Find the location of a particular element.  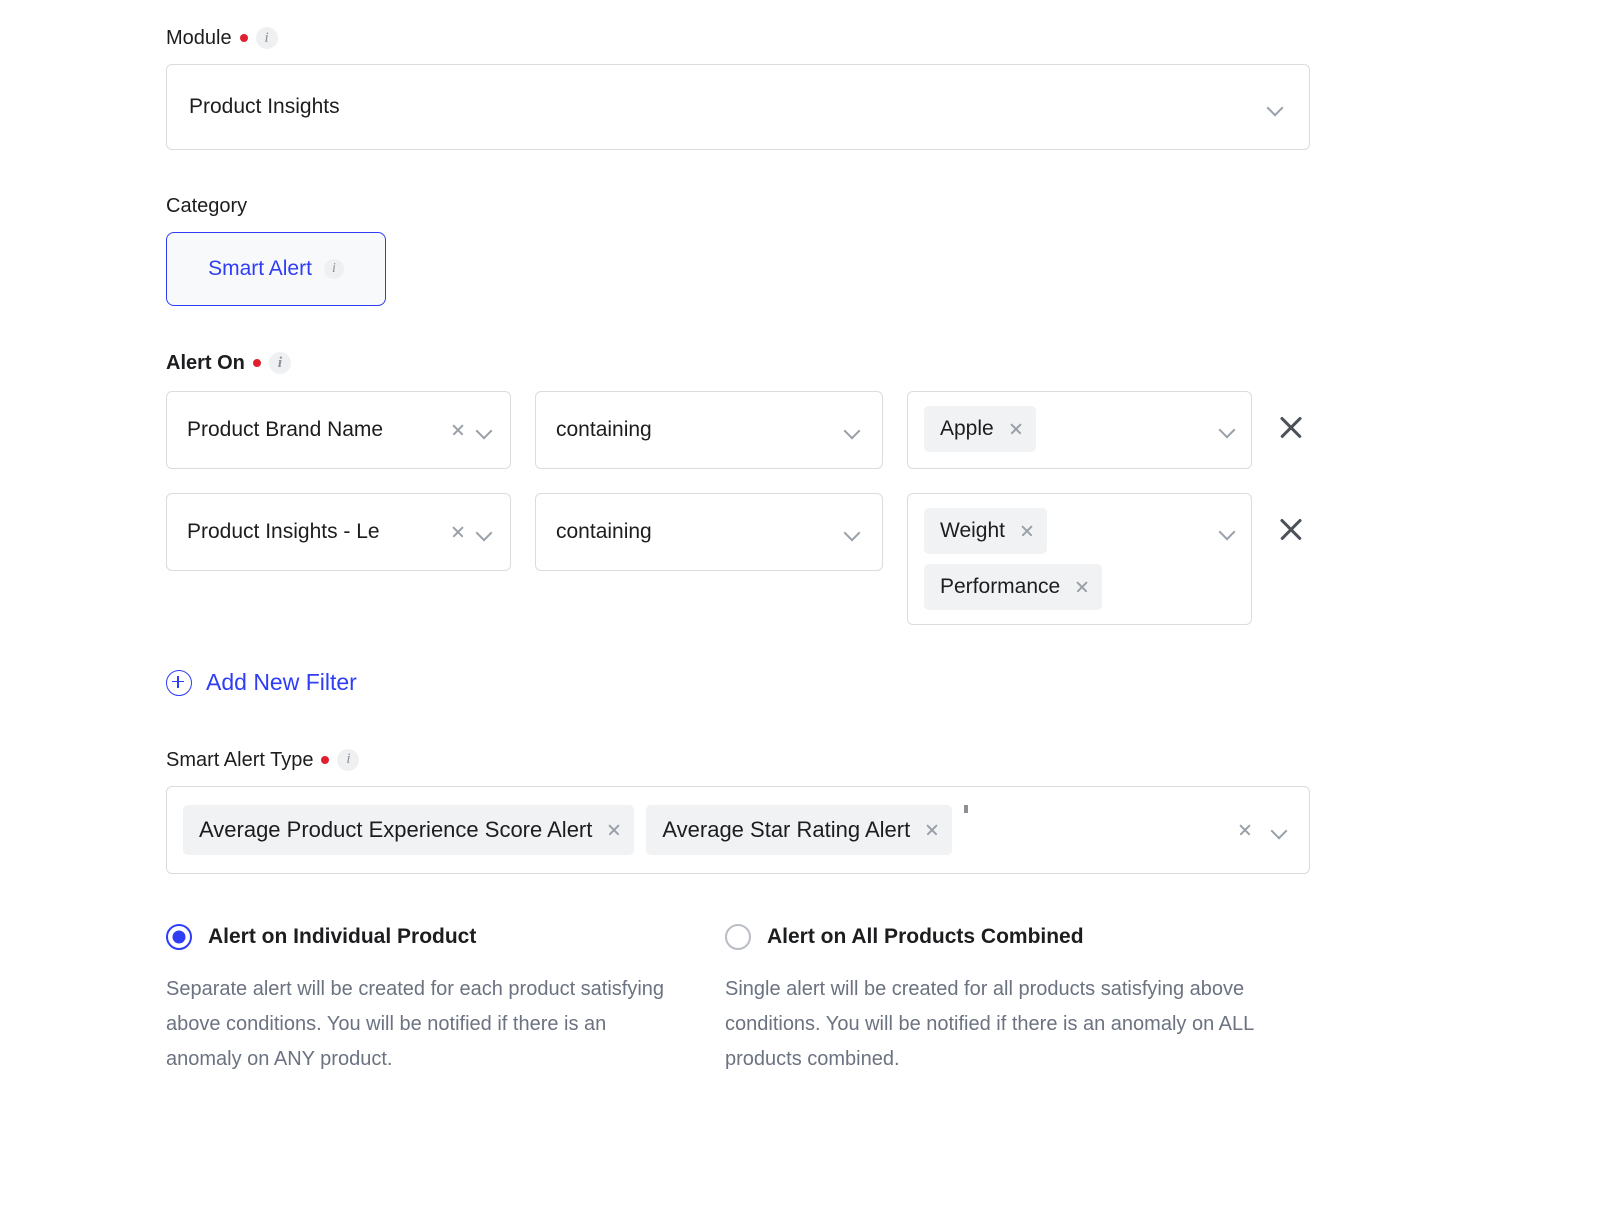

module-label-row: Module i is located at coordinates (883, 38).